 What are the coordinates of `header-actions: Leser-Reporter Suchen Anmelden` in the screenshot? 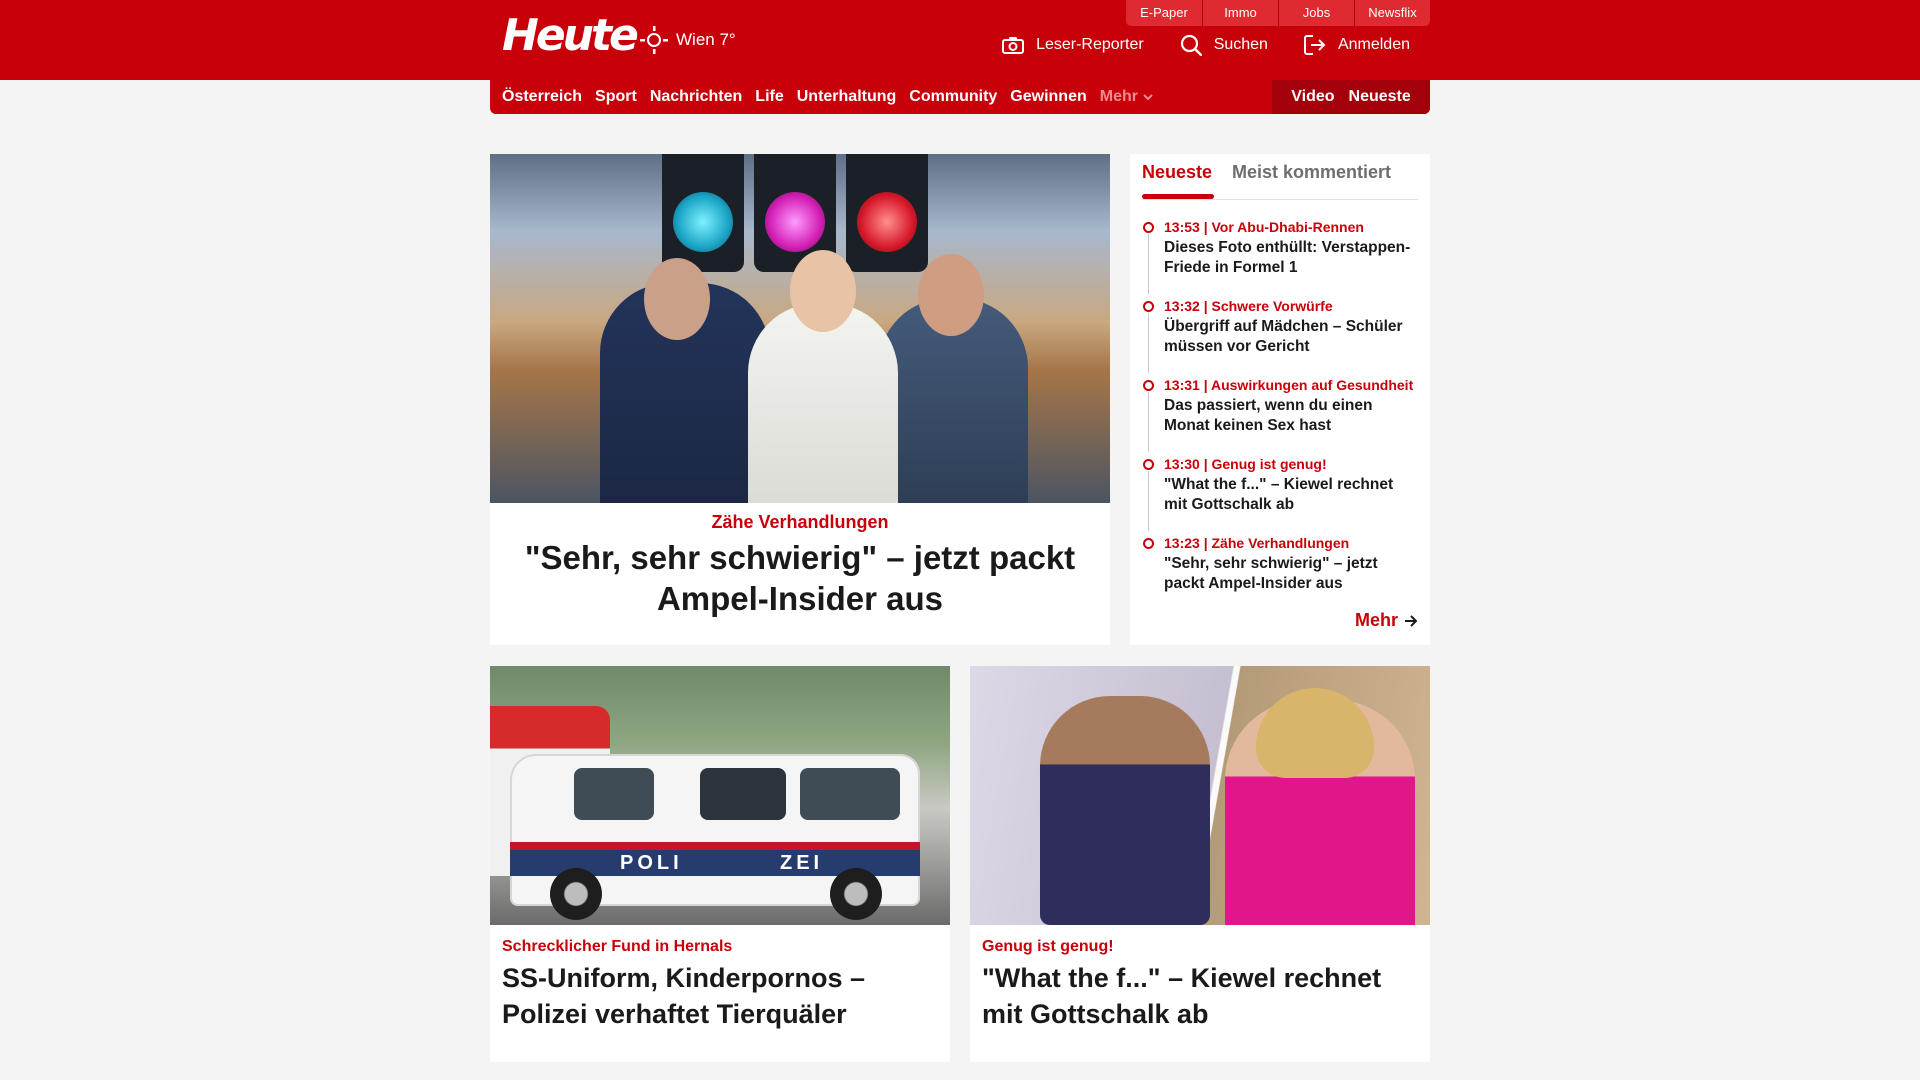 It's located at (1206, 45).